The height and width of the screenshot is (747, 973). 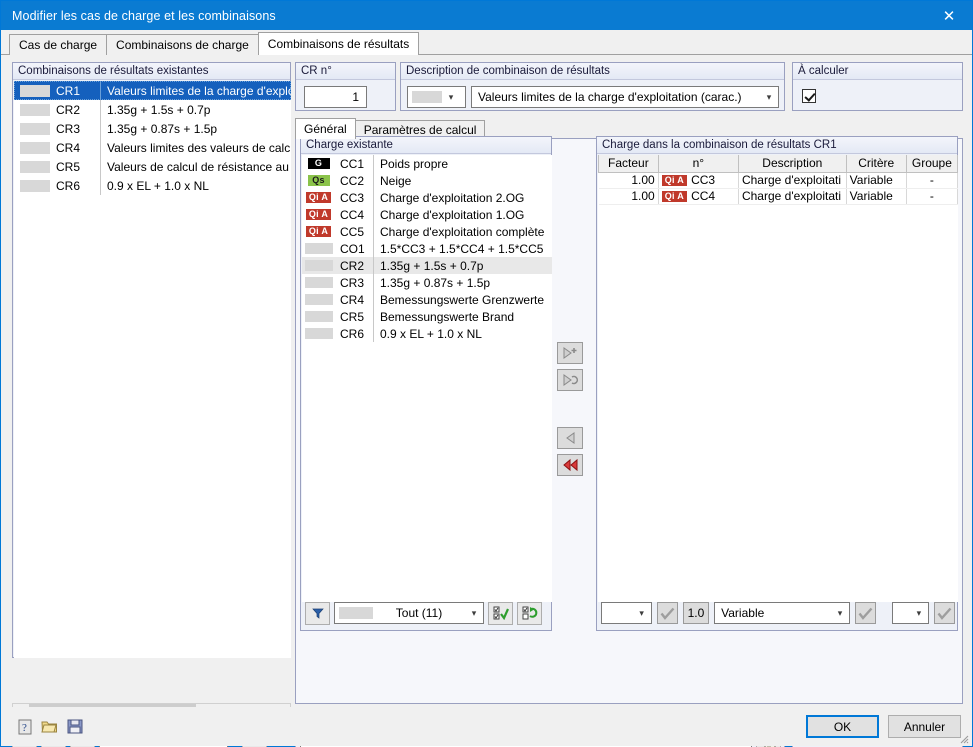 I want to click on save-disk-icon, so click(x=74, y=726).